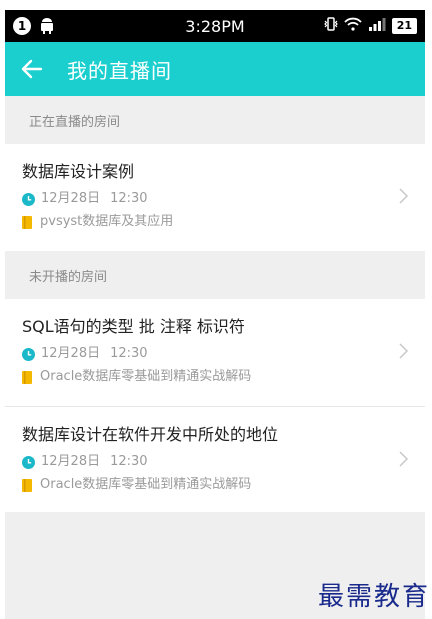 This screenshot has height=619, width=432. Describe the element at coordinates (150, 434) in the screenshot. I see `room-title: 数据库设计在软件开发中所处的地位` at that location.